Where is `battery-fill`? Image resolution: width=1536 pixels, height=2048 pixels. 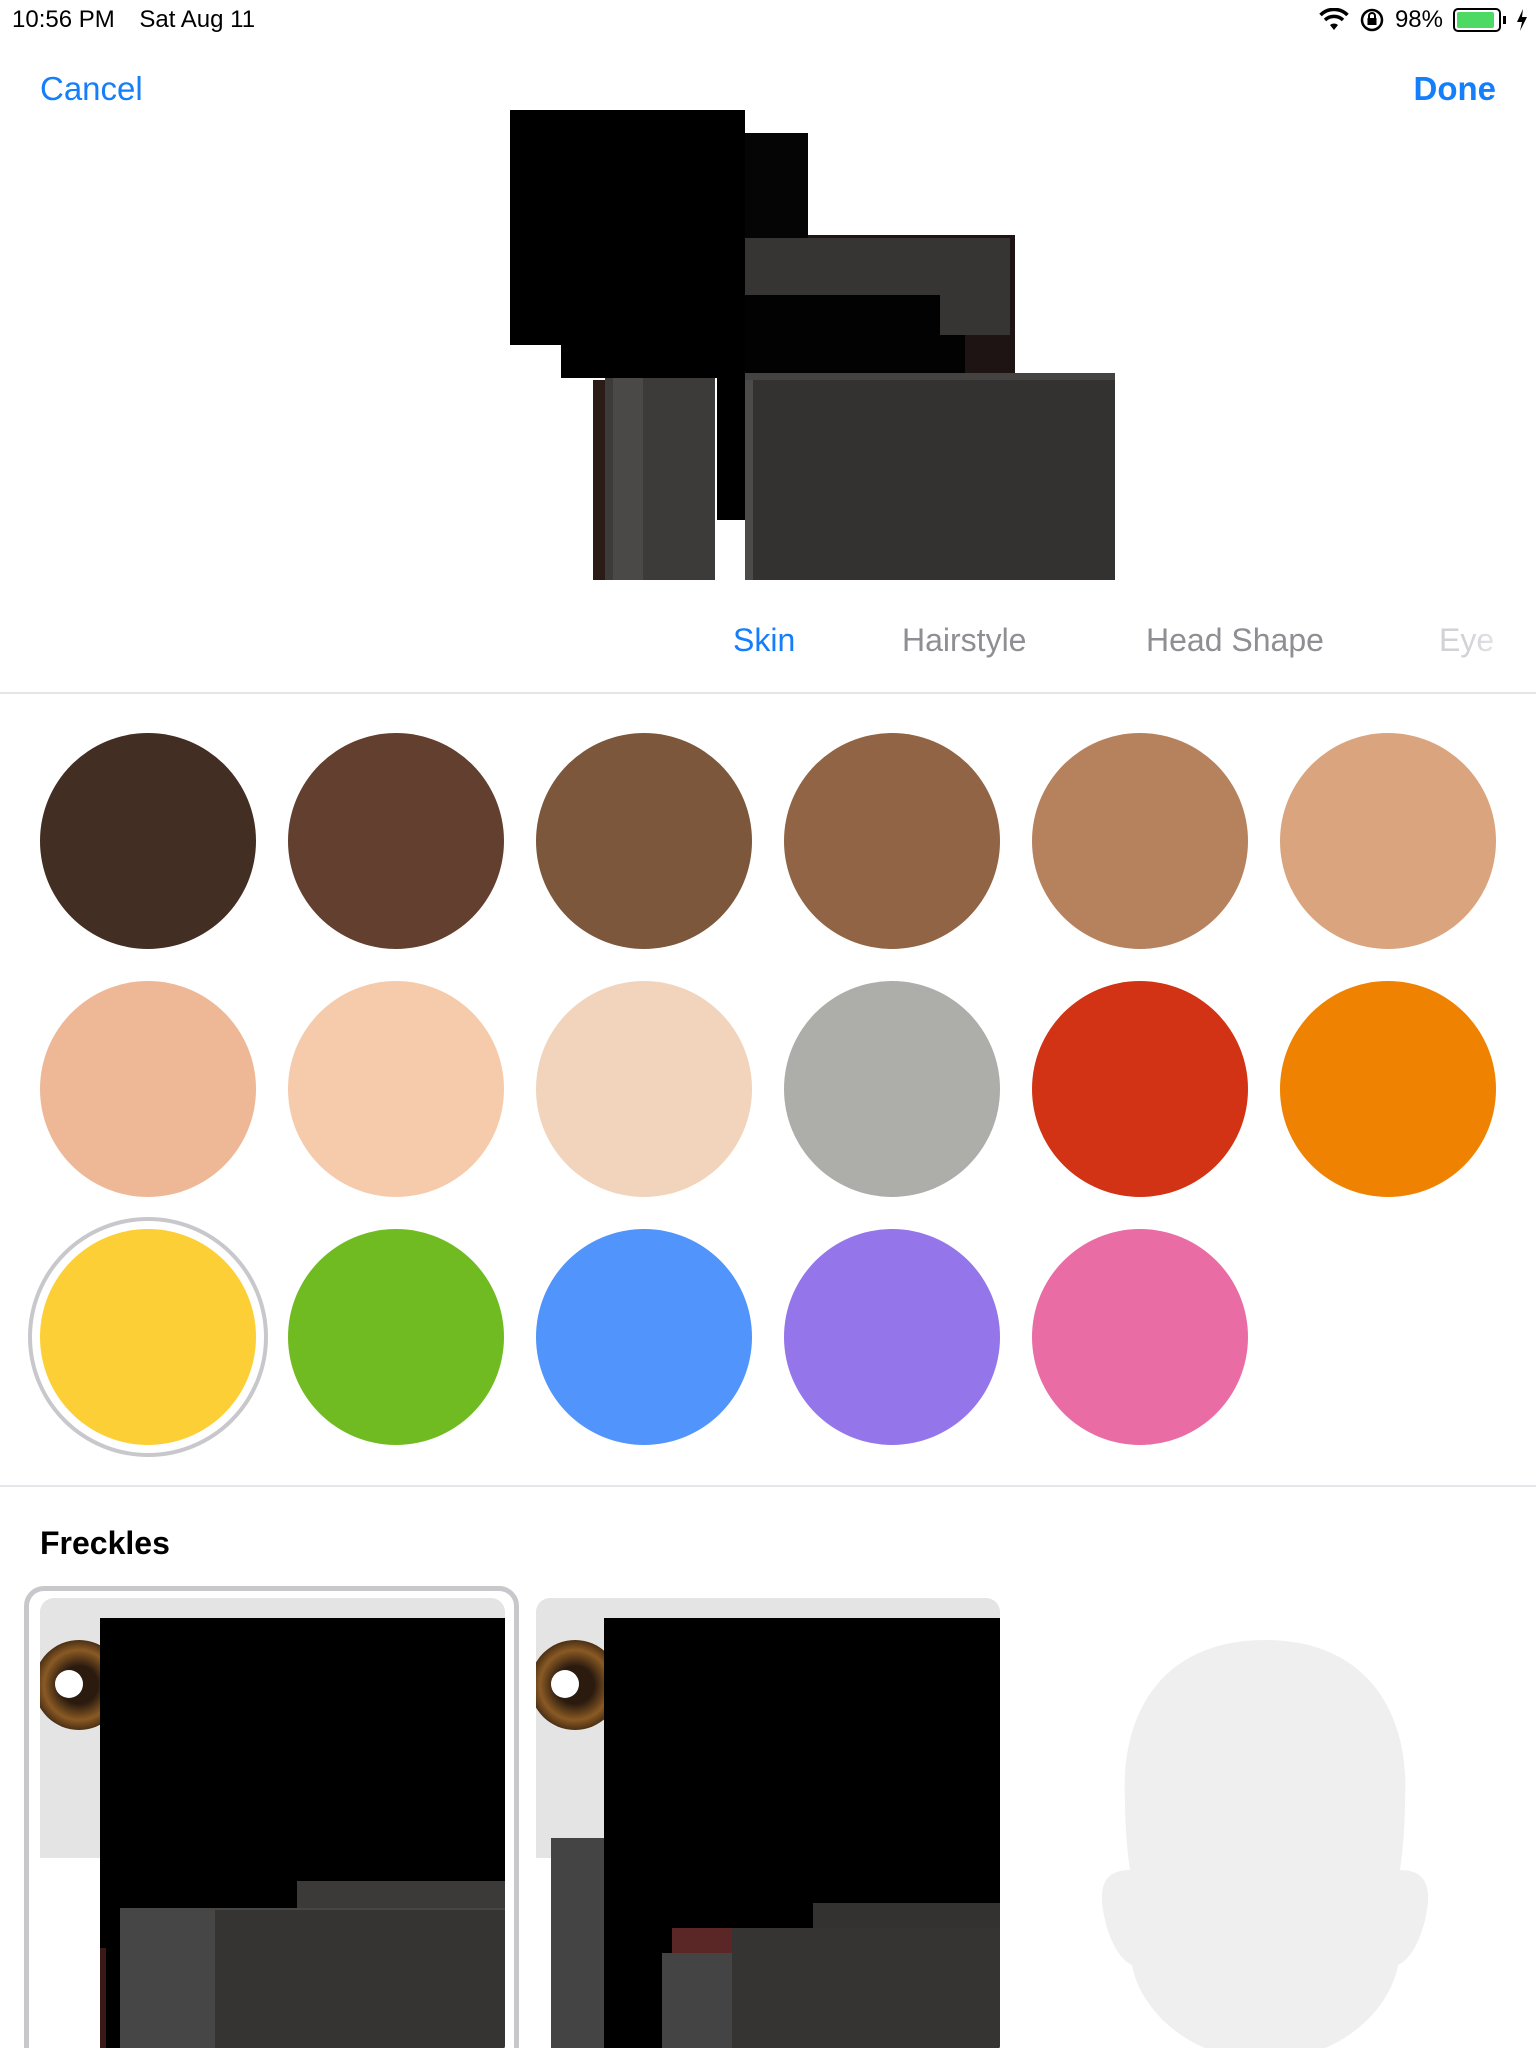
battery-fill is located at coordinates (1476, 20).